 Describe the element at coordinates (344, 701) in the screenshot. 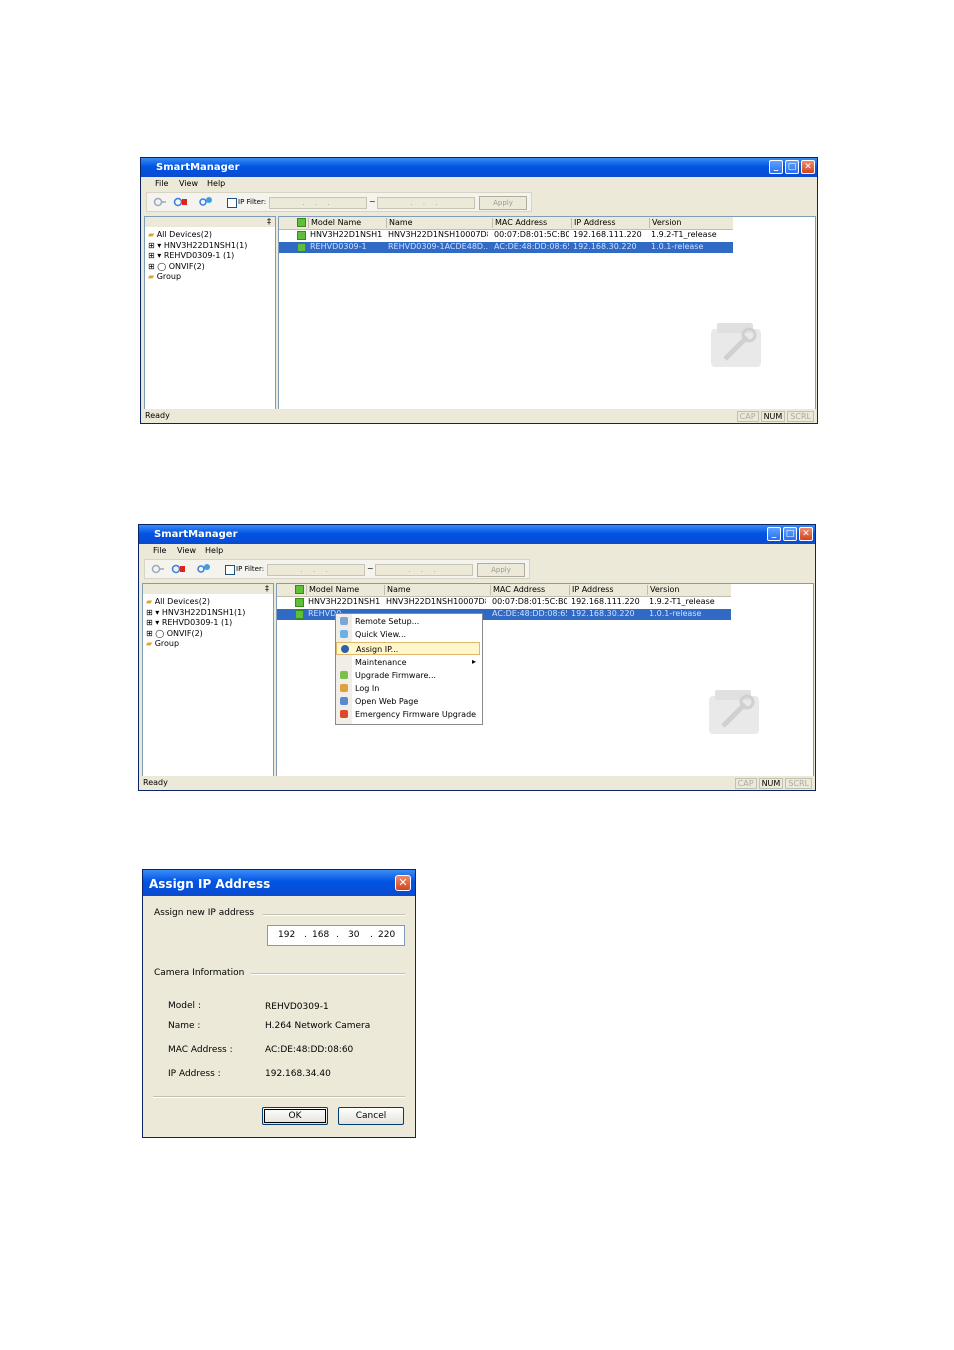

I see `web-page-icon` at that location.